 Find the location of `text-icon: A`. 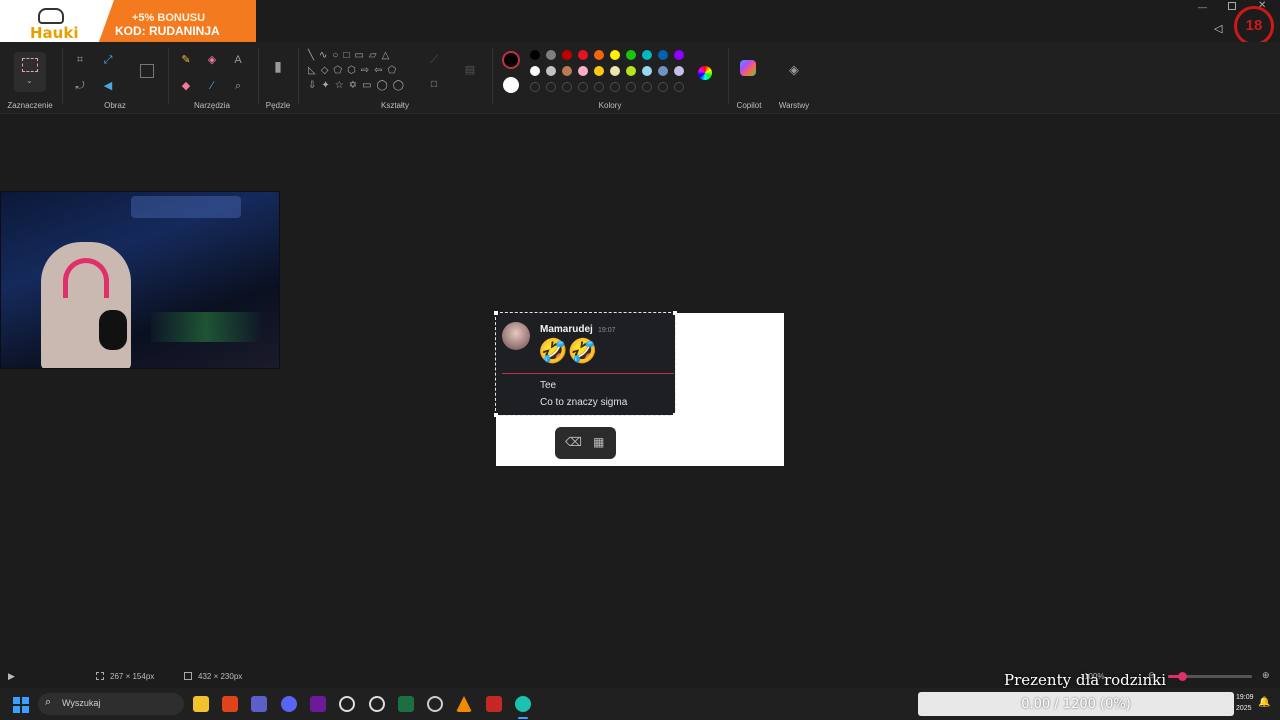

text-icon: A is located at coordinates (238, 60).